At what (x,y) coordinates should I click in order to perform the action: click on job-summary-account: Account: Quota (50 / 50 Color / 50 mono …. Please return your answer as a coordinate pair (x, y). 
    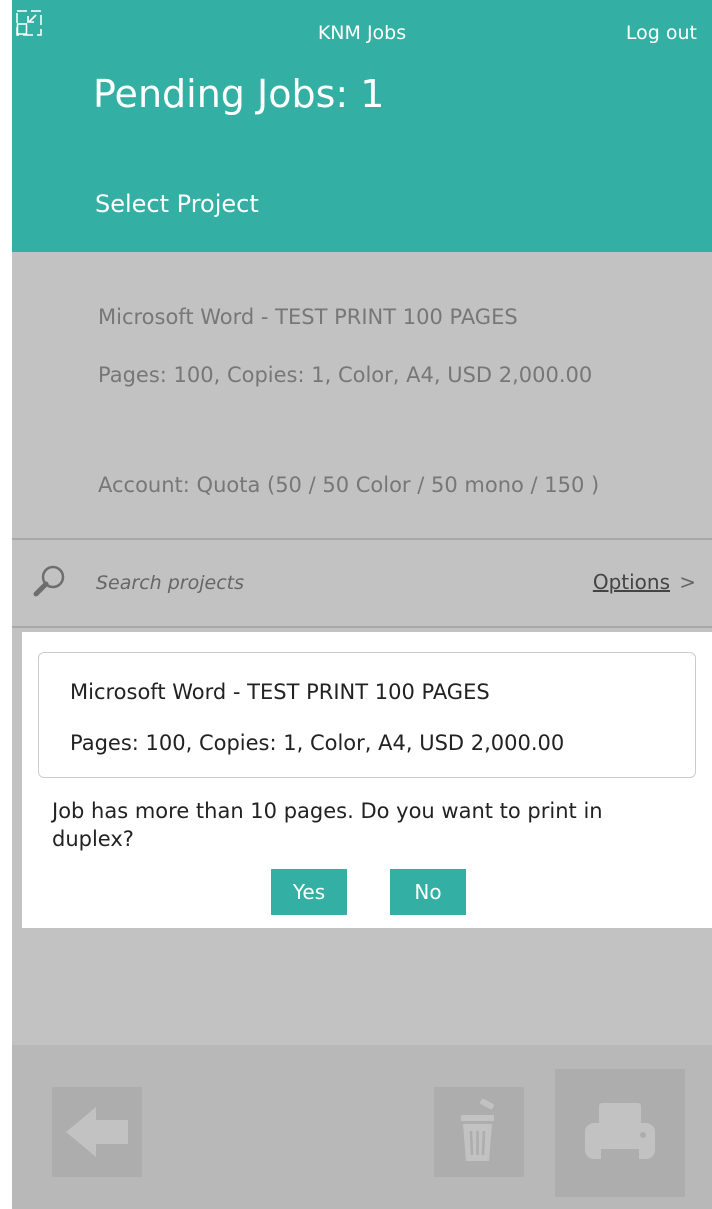
    Looking at the image, I should click on (349, 485).